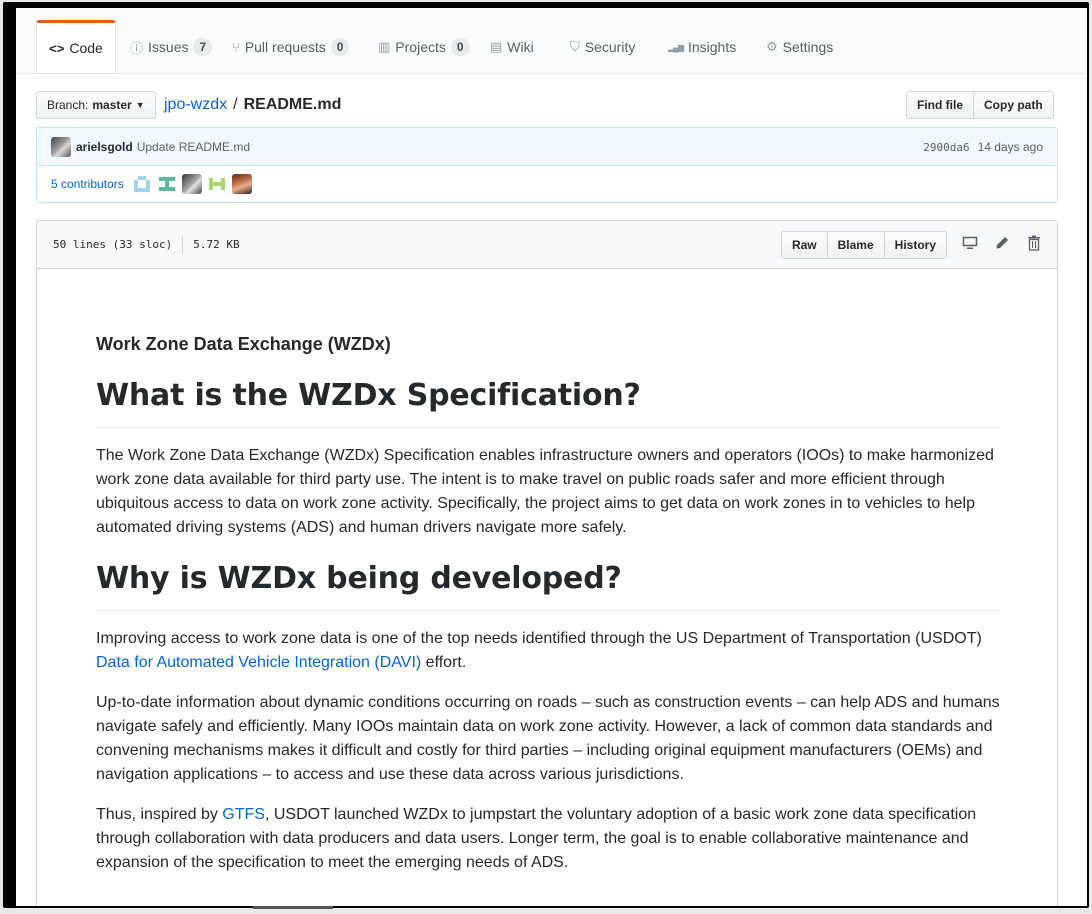 This screenshot has width=1092, height=914. I want to click on tab-settings: ⚙ Settings, so click(799, 47).